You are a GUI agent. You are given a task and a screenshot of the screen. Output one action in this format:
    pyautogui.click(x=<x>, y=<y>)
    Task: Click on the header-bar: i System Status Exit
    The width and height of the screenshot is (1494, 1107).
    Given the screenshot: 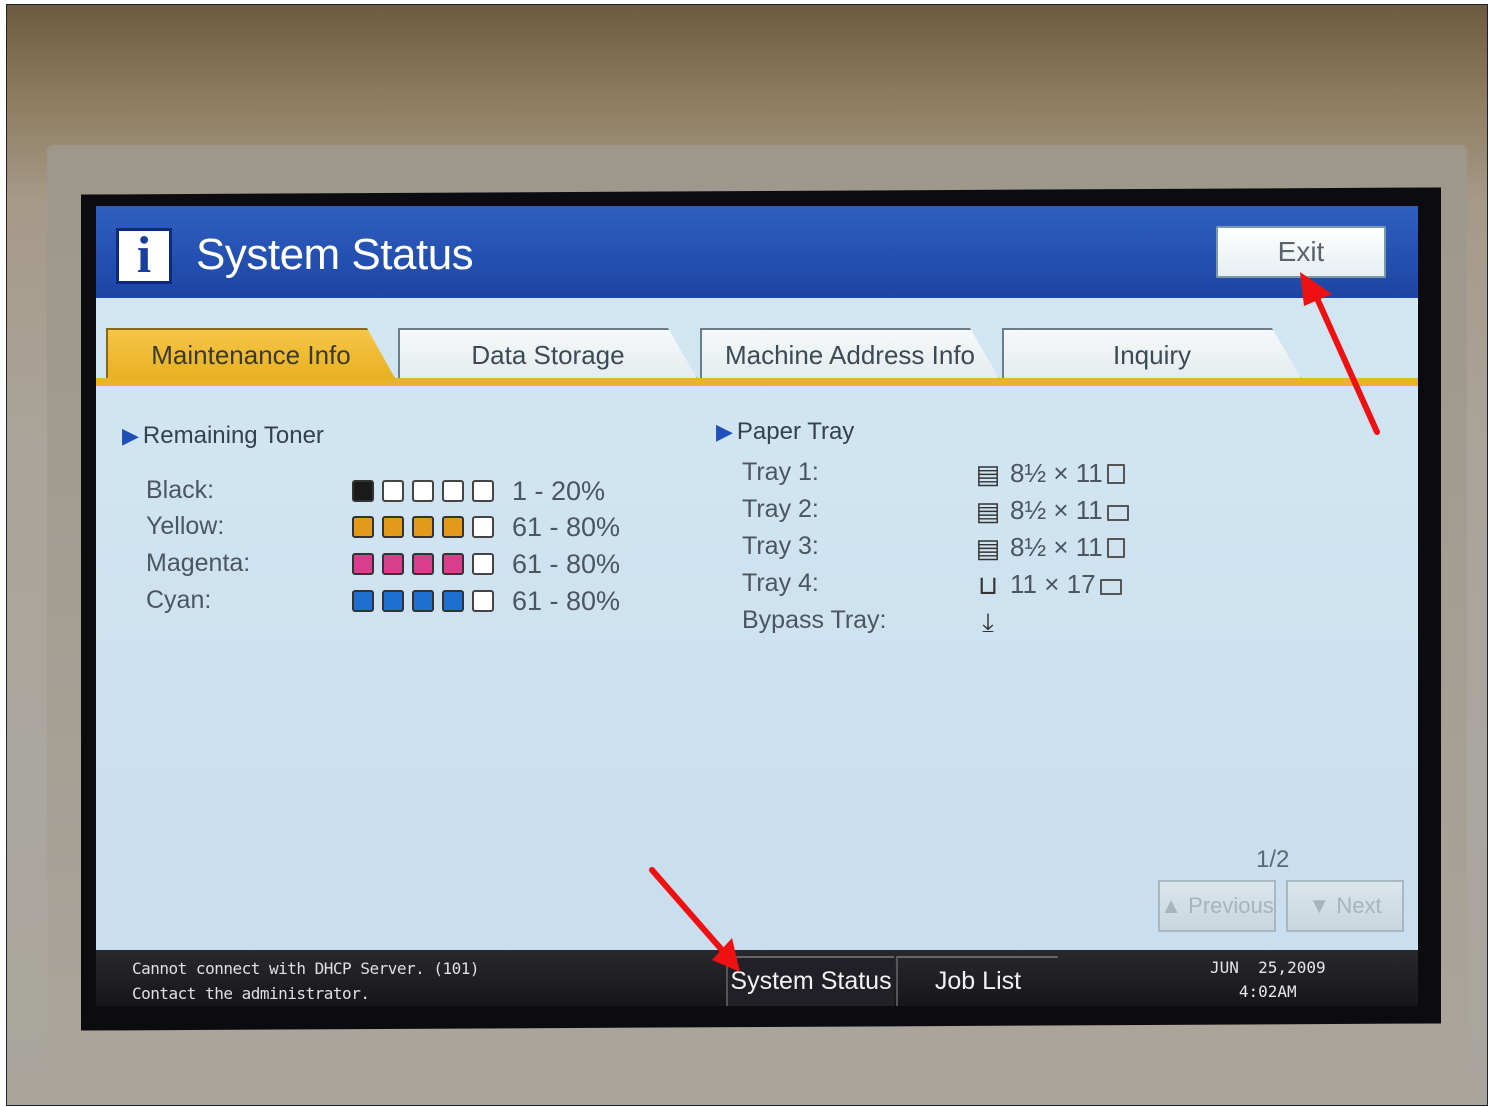 What is the action you would take?
    pyautogui.click(x=757, y=252)
    